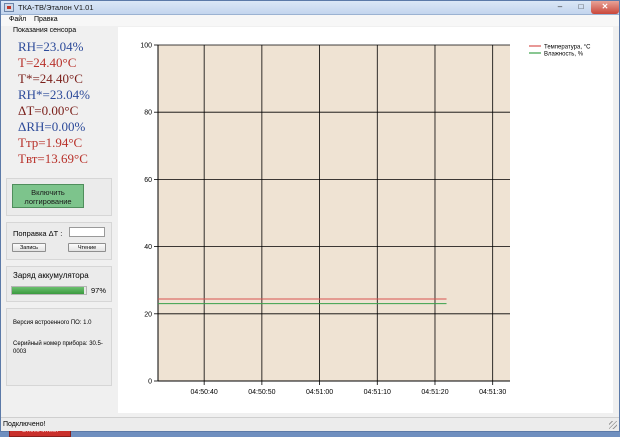 The image size is (620, 437). I want to click on minimize-button: –, so click(560, 7).